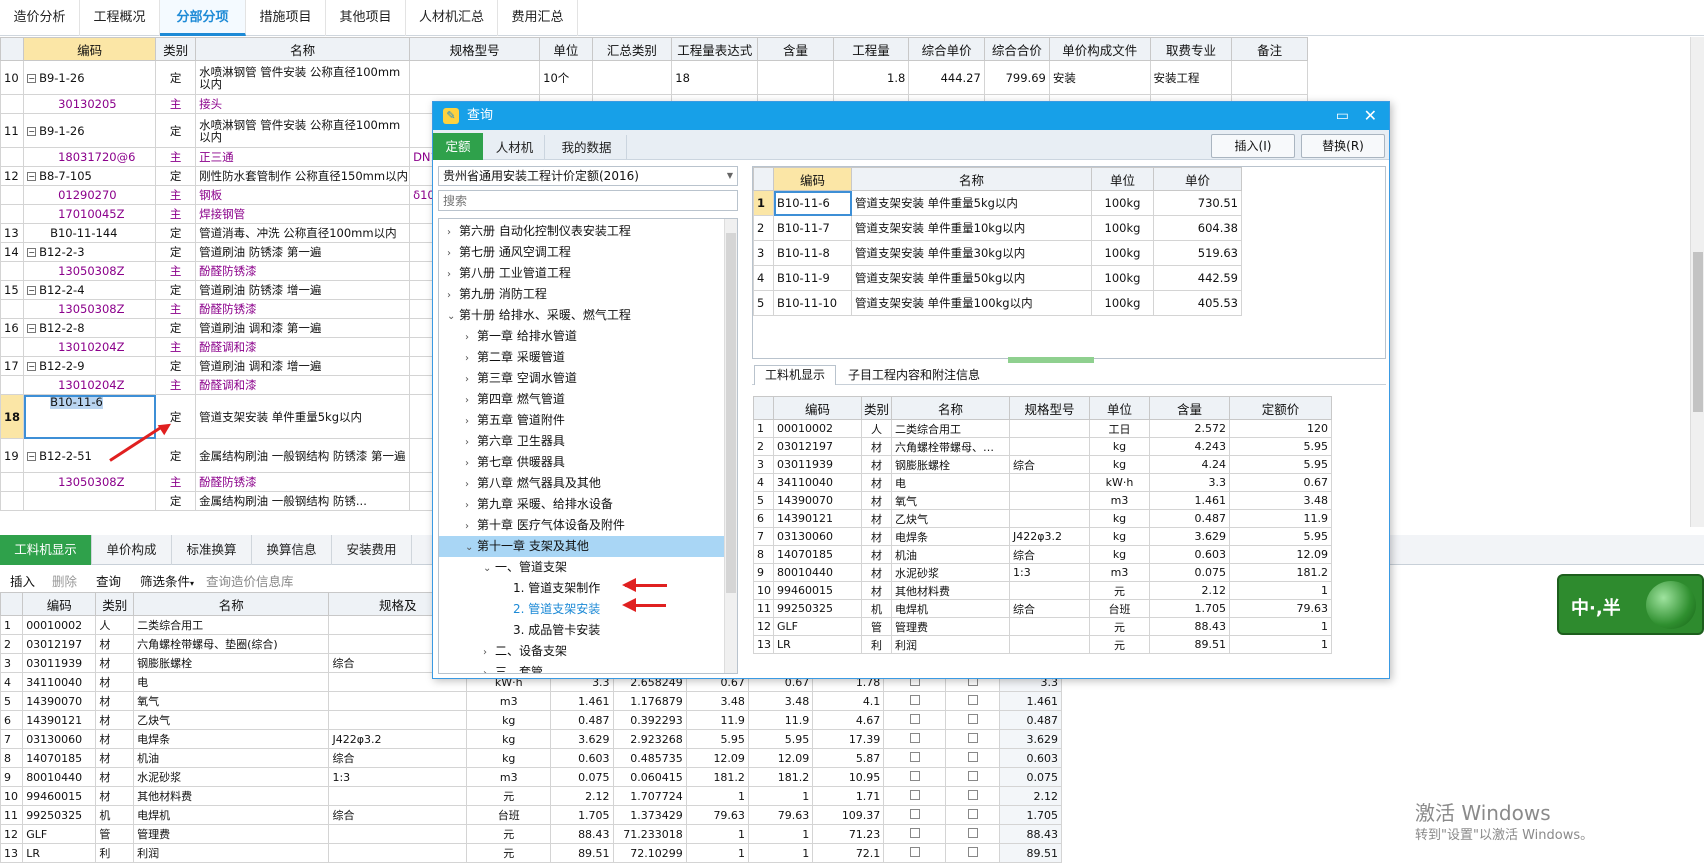 The height and width of the screenshot is (865, 1704). I want to click on resource-spec, so click(1049, 626).